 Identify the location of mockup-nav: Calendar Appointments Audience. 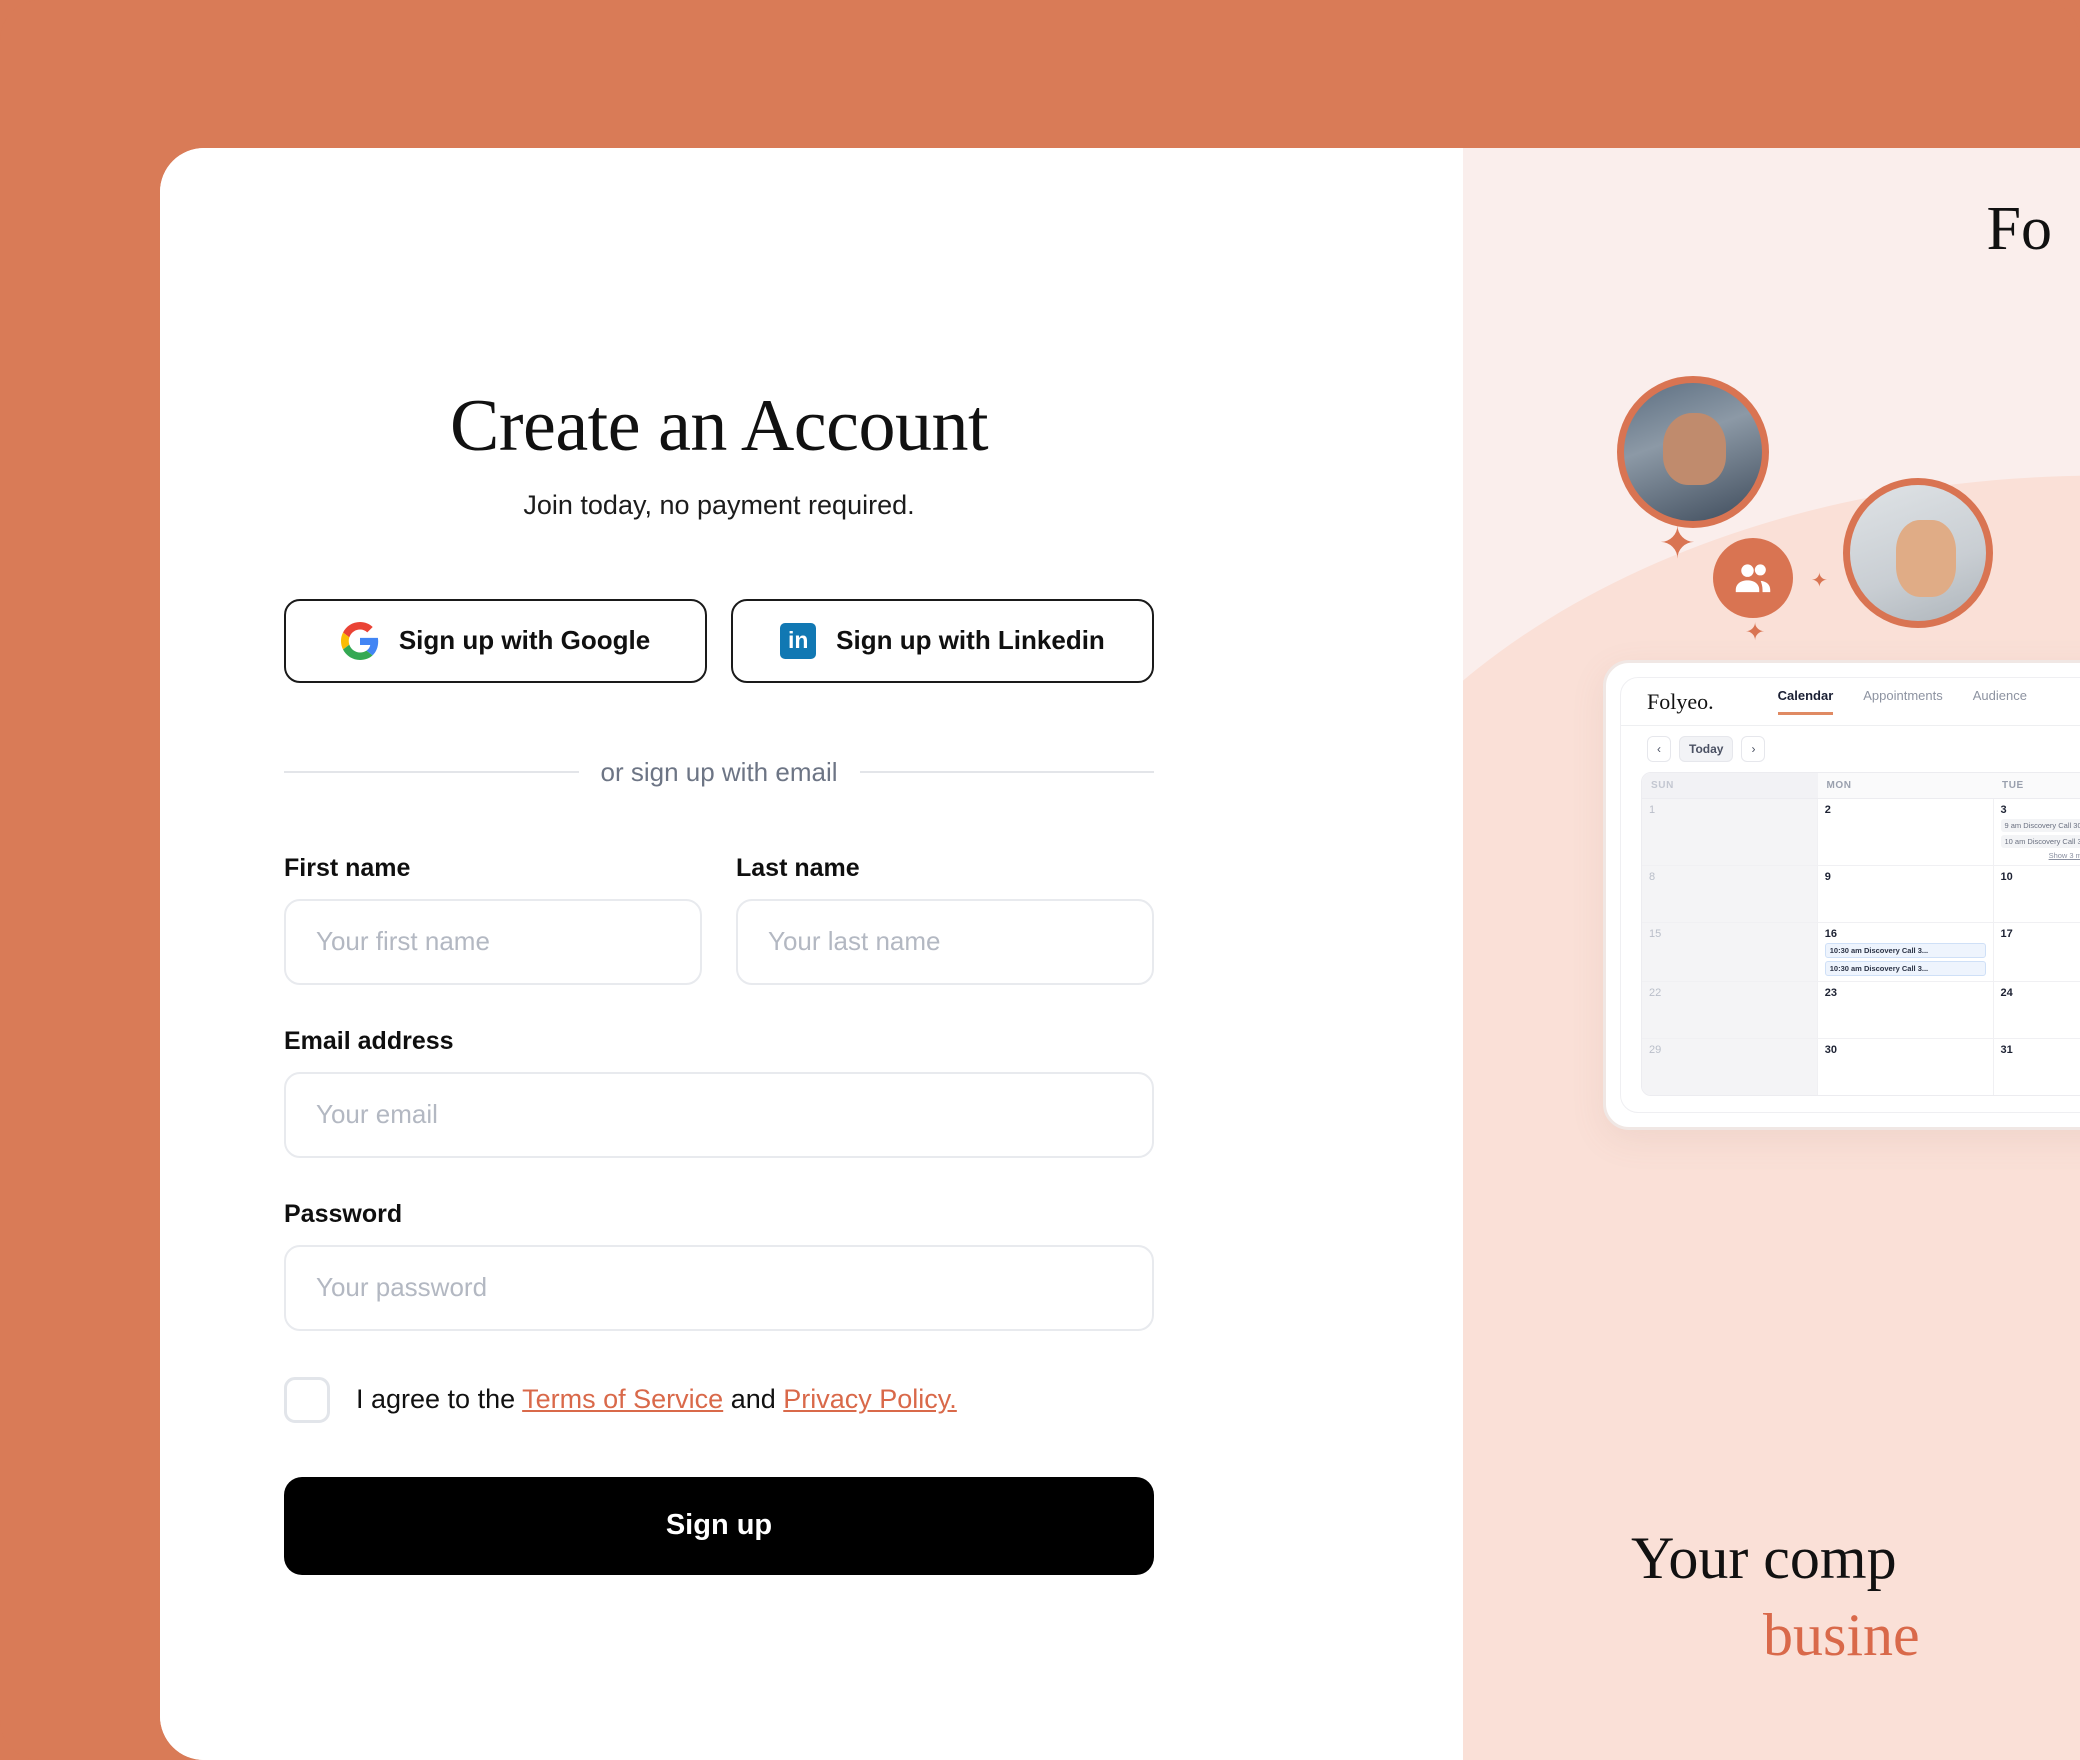
(1902, 701).